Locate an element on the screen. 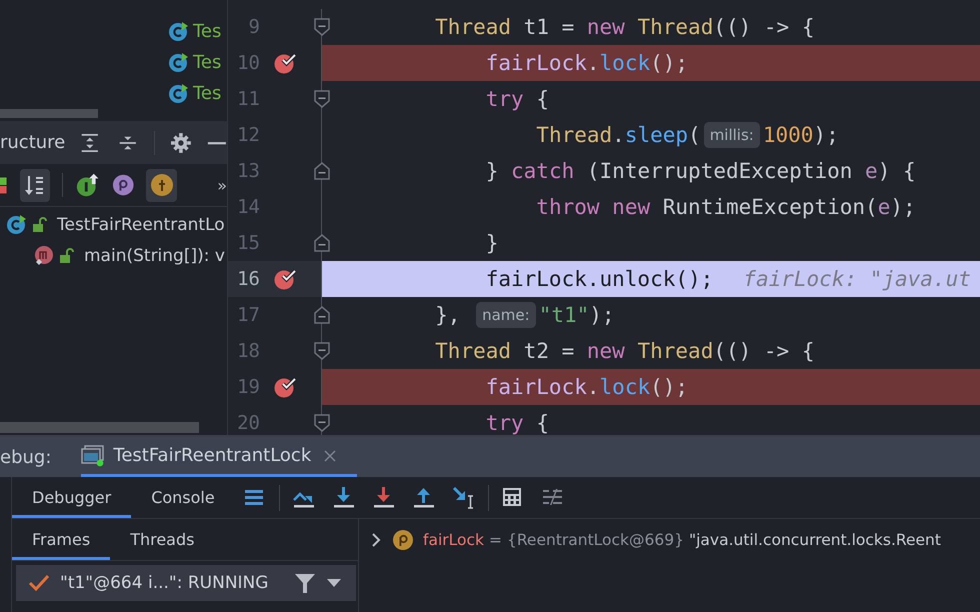 The image size is (980, 612). filter-icon is located at coordinates (305, 583).